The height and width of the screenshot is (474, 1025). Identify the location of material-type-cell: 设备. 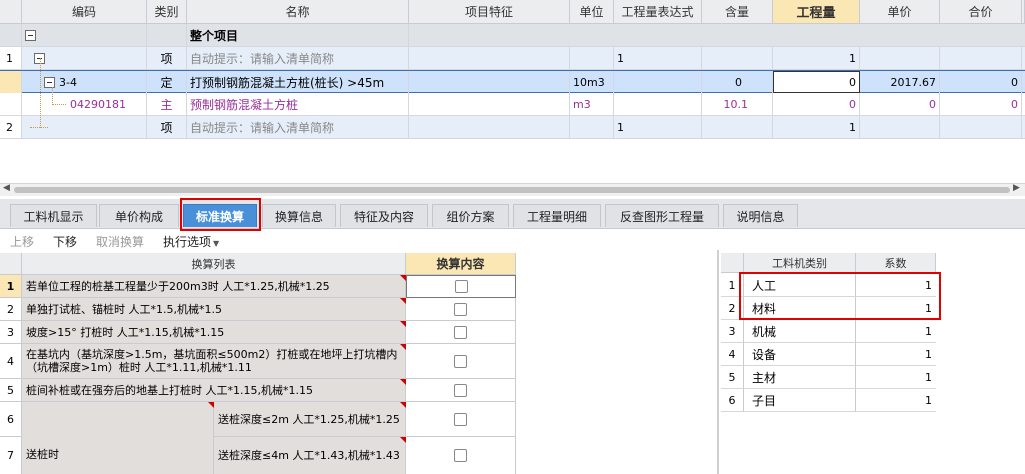
(800, 354).